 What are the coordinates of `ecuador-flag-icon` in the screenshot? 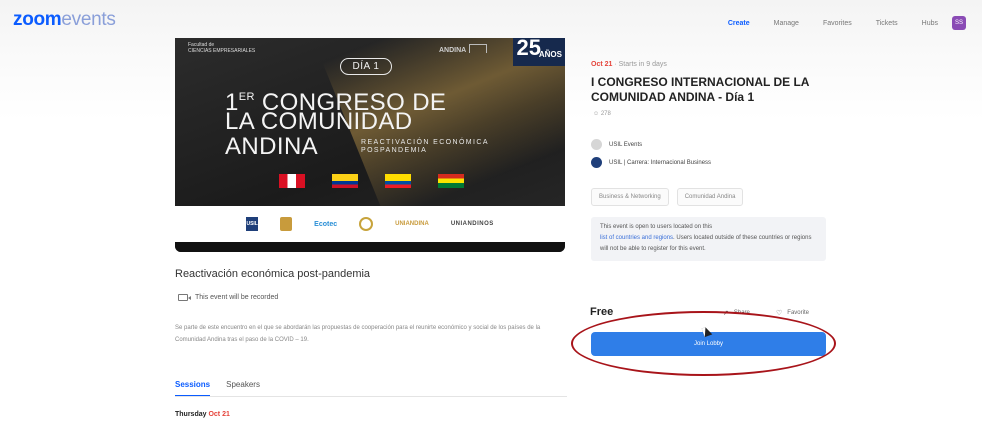 It's located at (398, 181).